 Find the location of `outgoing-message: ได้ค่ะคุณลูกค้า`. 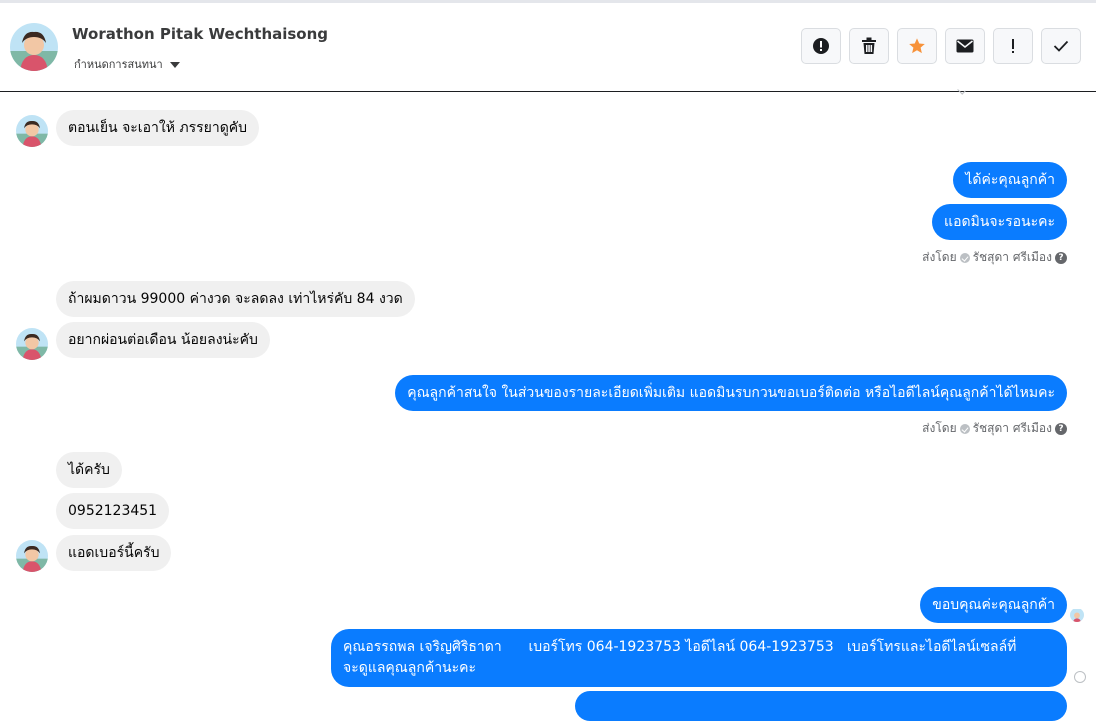

outgoing-message: ได้ค่ะคุณลูกค้า is located at coordinates (1010, 180).